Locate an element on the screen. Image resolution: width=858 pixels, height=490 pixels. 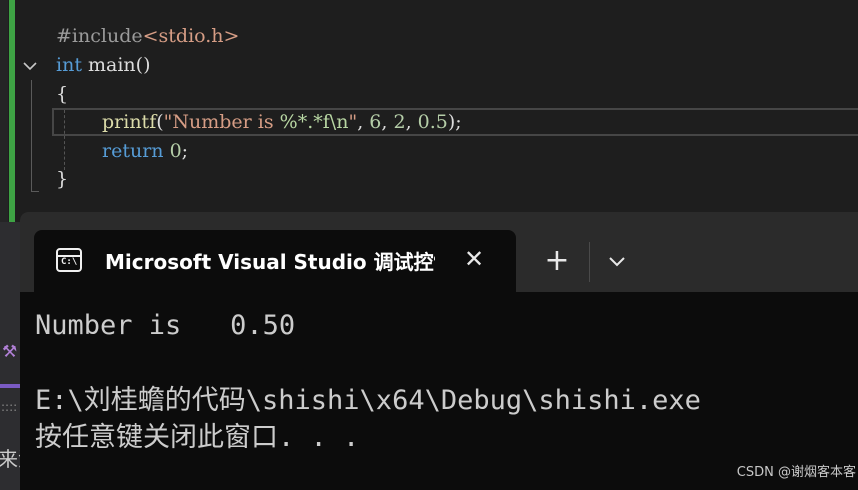
tool-icon: ⚒ is located at coordinates (12, 352).